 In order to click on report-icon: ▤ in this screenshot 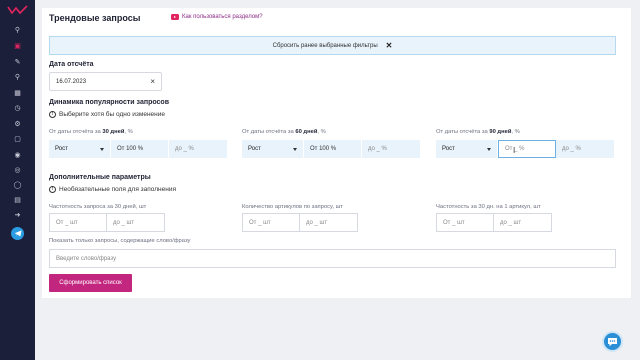, I will do `click(17, 200)`.